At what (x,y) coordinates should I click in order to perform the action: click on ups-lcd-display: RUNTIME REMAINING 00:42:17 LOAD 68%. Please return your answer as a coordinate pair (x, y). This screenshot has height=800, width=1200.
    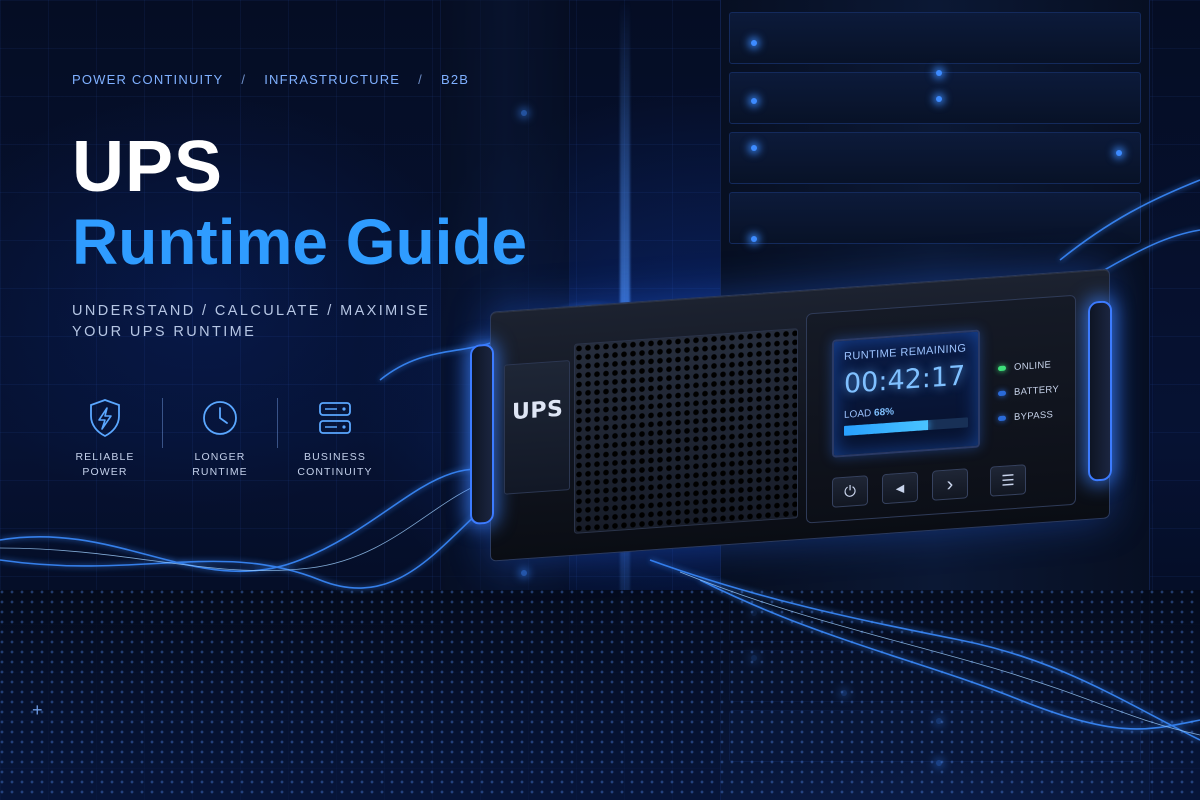
    Looking at the image, I should click on (906, 393).